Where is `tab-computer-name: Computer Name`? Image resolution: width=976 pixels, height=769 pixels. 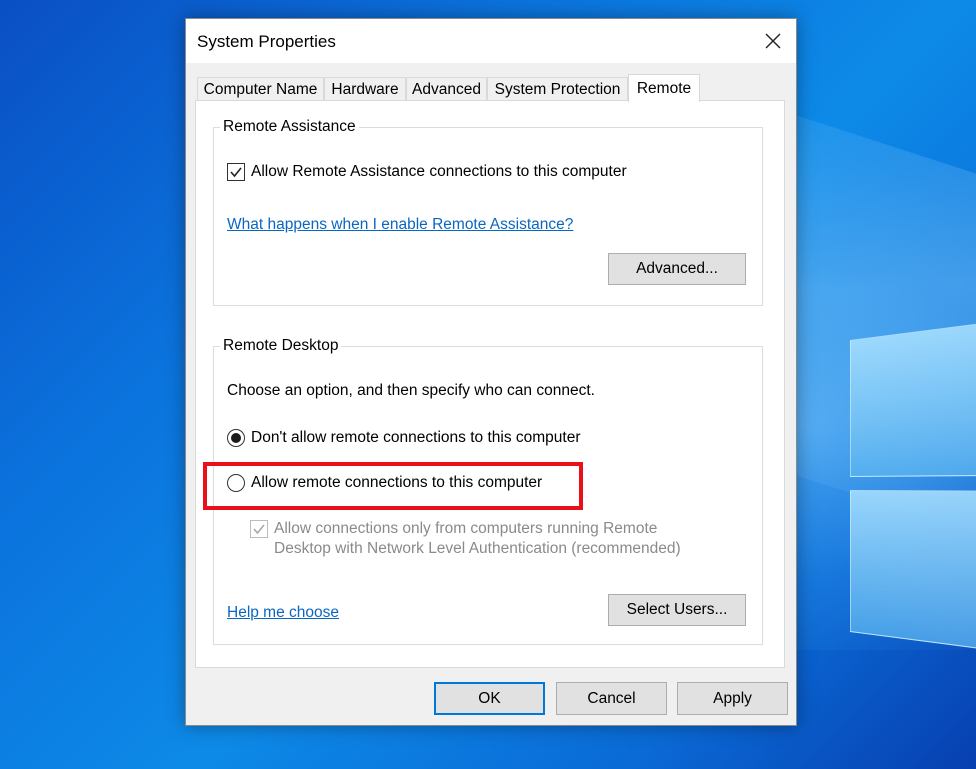 tab-computer-name: Computer Name is located at coordinates (260, 89).